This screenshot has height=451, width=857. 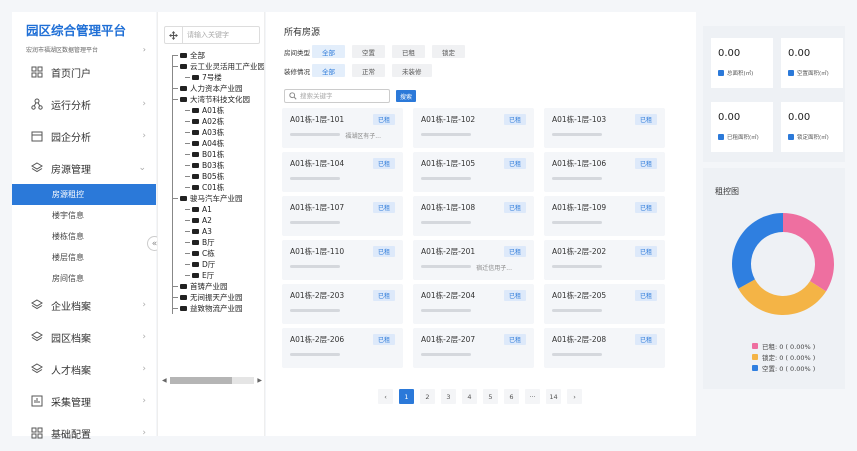 What do you see at coordinates (406, 396) in the screenshot?
I see `page-button: 1` at bounding box center [406, 396].